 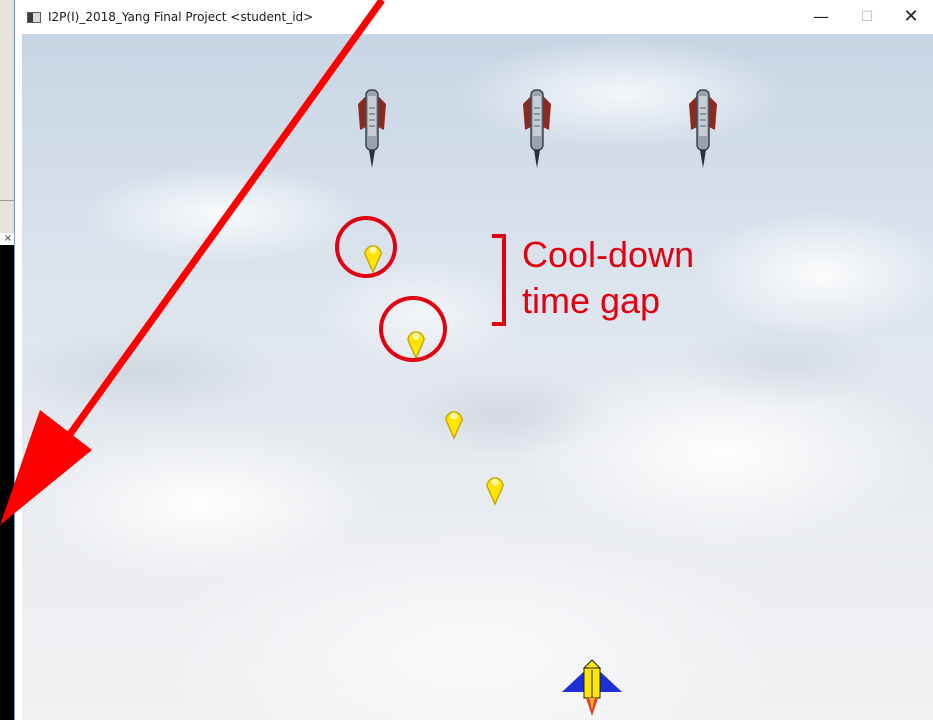 What do you see at coordinates (592, 687) in the screenshot?
I see `player-ship` at bounding box center [592, 687].